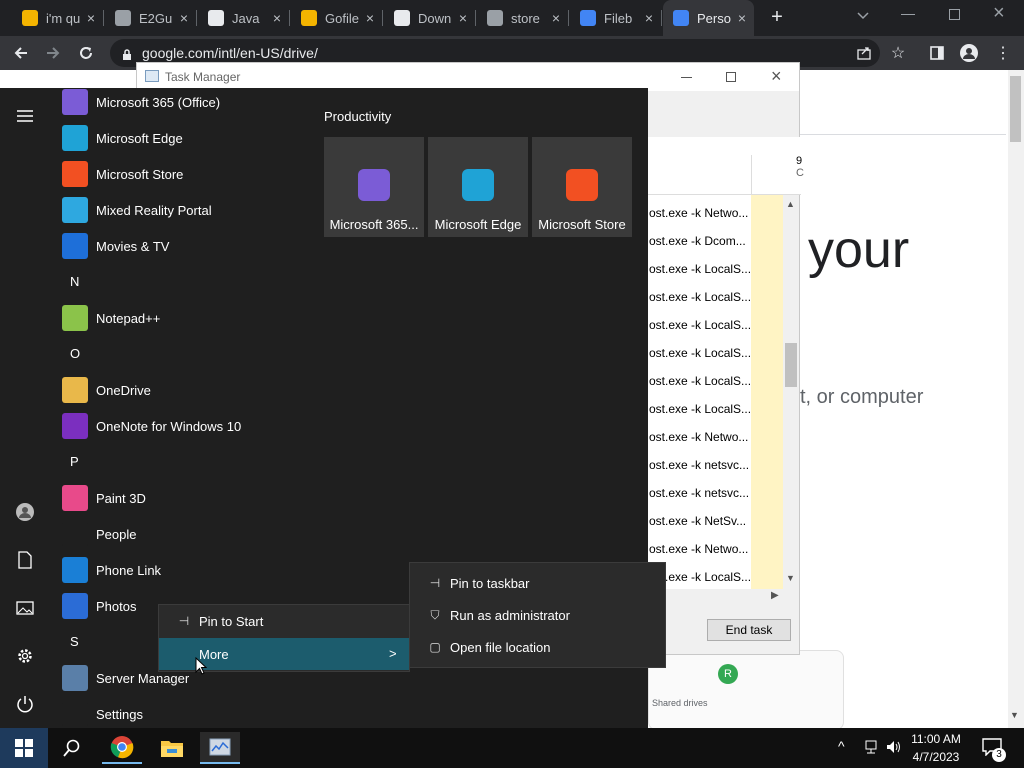 The image size is (1024, 768). Describe the element at coordinates (863, 15) in the screenshot. I see `tab-search-icon` at that location.